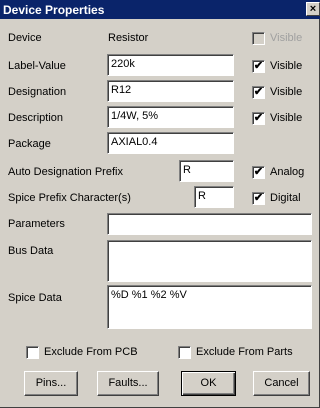  What do you see at coordinates (287, 172) in the screenshot?
I see `analog-label: Analog` at bounding box center [287, 172].